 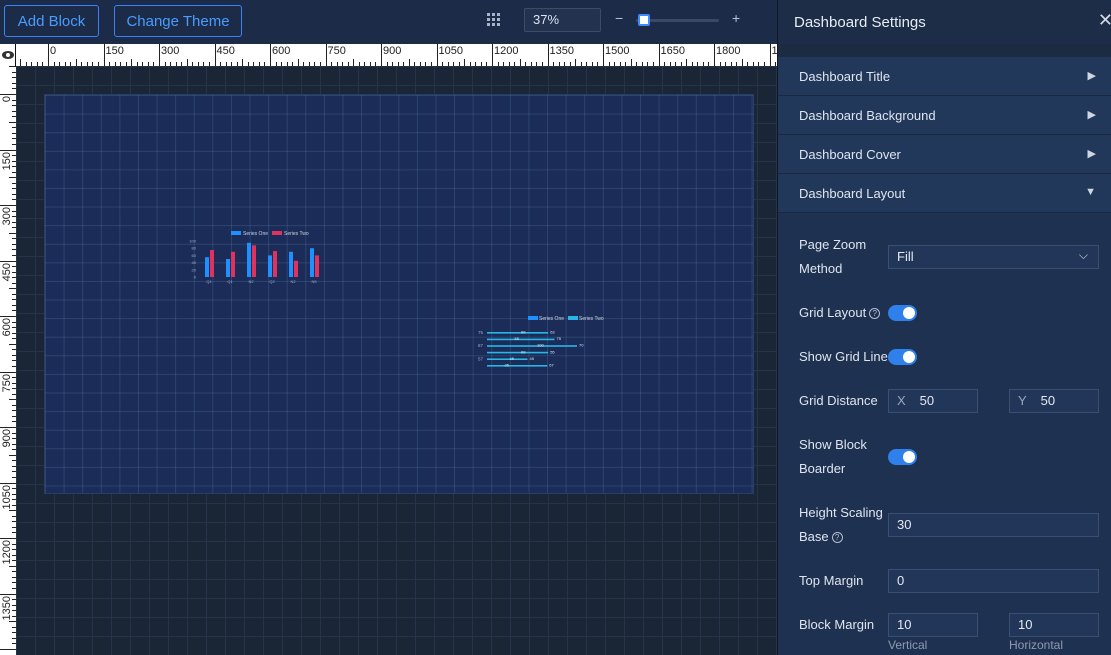 I want to click on grid-distance-y-input: Y 50, so click(x=1054, y=401).